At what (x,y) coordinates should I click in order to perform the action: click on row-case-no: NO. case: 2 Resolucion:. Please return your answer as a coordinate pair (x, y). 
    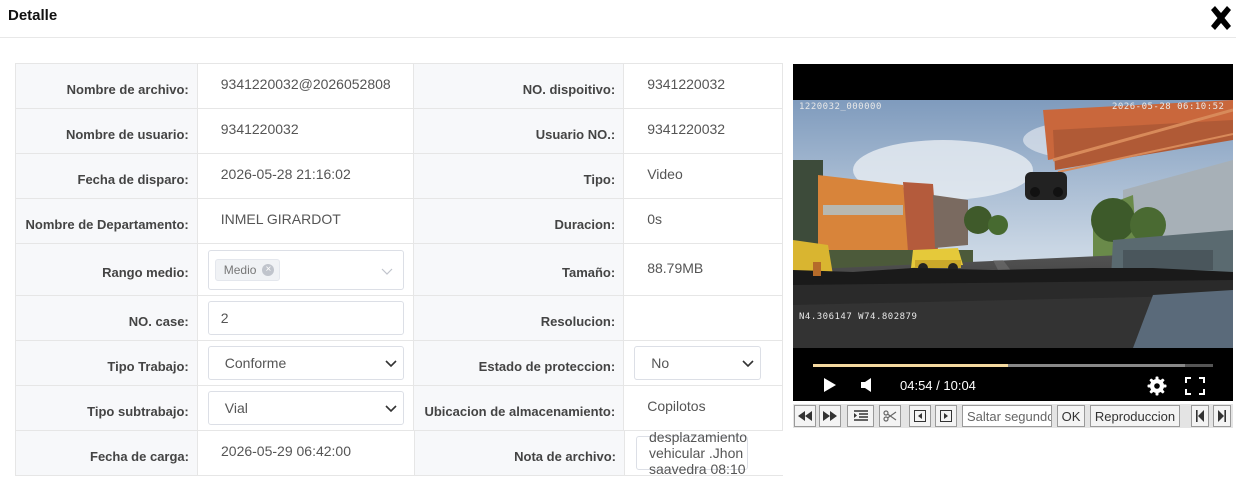
    Looking at the image, I should click on (400, 318).